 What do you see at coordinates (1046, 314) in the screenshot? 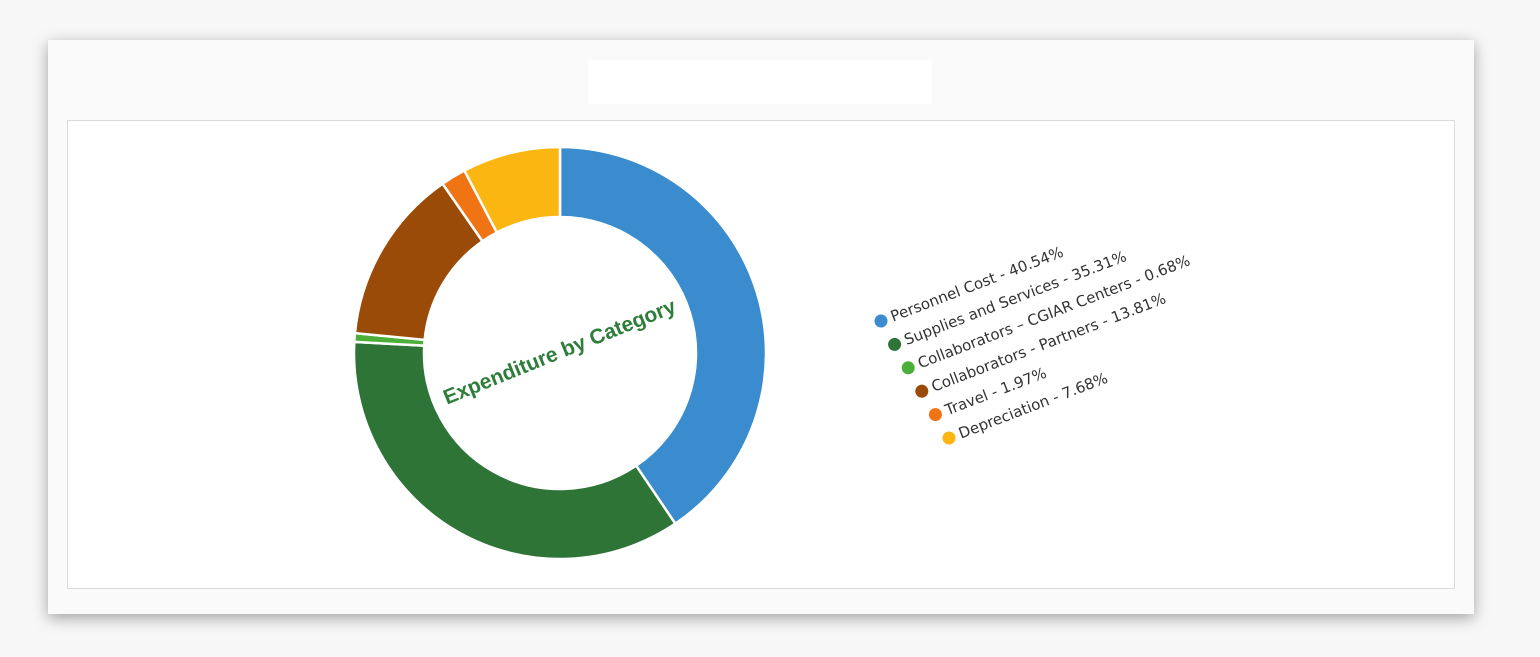
I see `legend-item-collaborators-cgiar-centers: Collaborators – CGIAR Centers - 0.68%` at bounding box center [1046, 314].